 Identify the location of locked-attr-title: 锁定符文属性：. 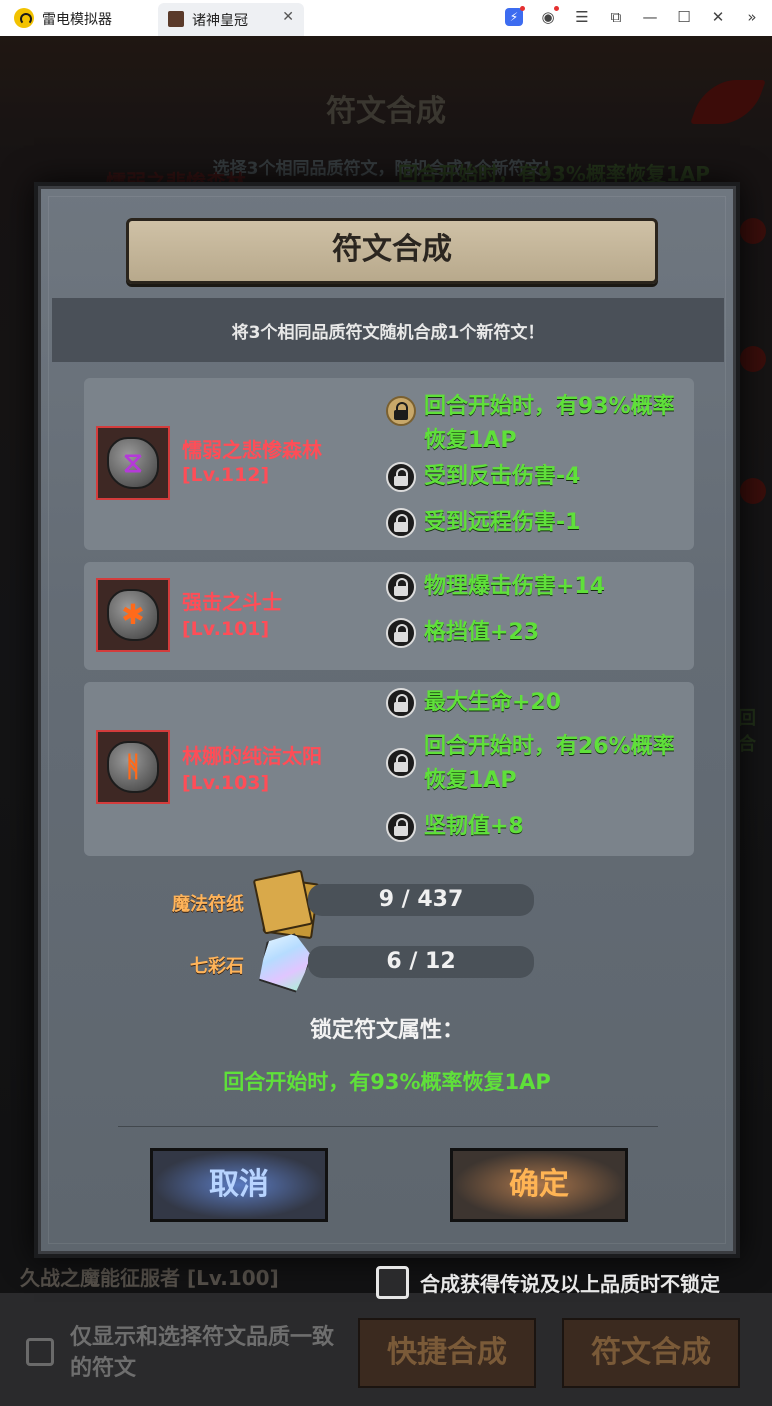
(386, 1030).